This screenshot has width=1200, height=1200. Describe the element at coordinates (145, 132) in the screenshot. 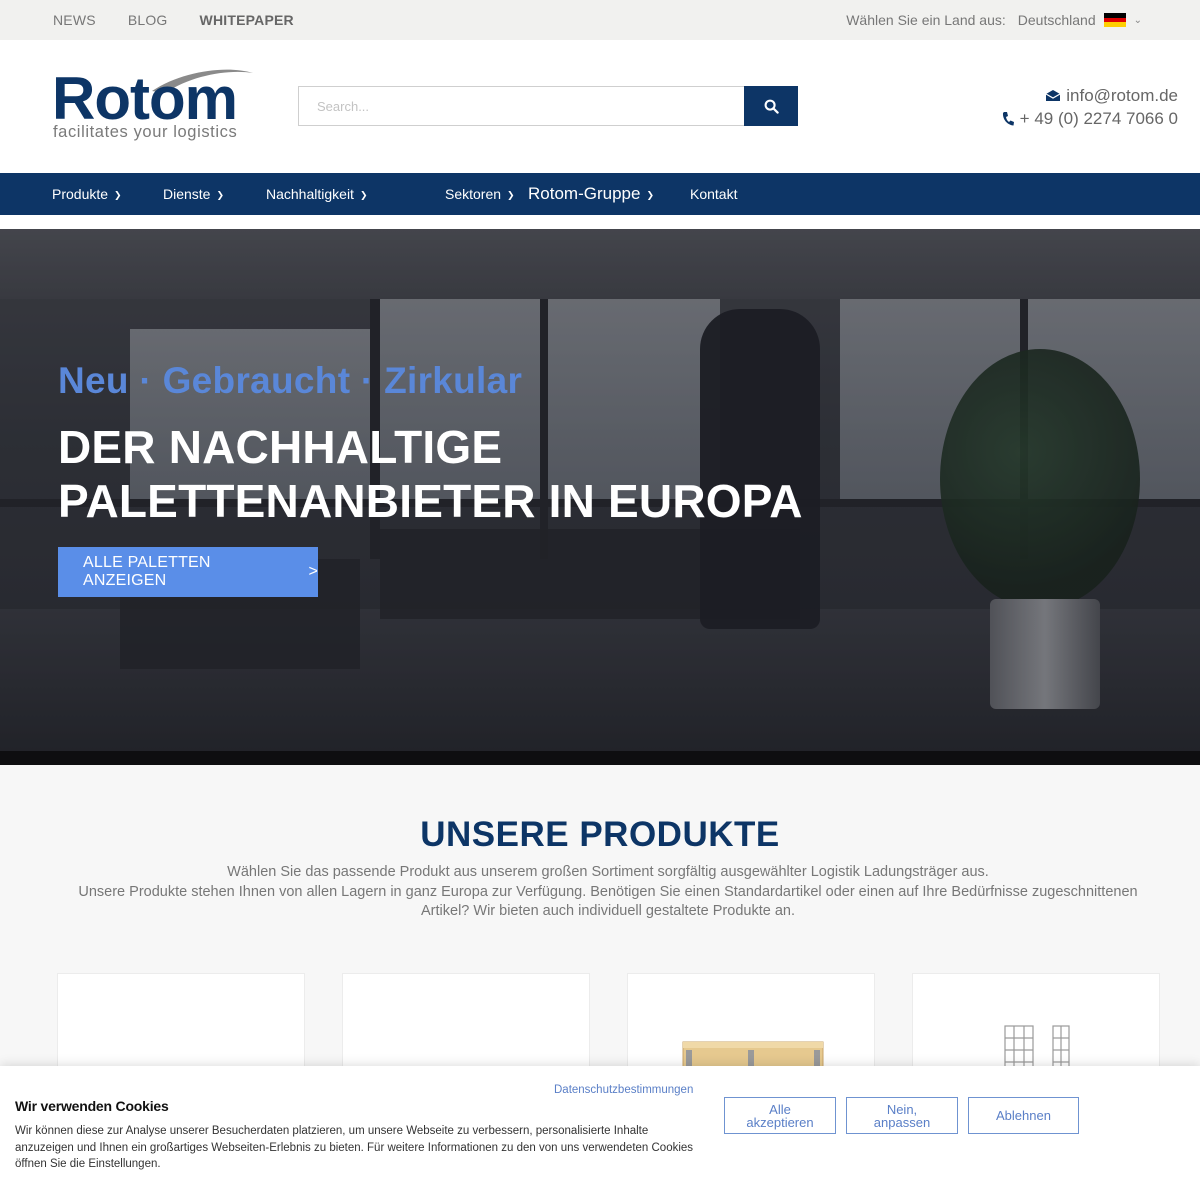

I see `logo-tagline: facilitates your logistics` at that location.